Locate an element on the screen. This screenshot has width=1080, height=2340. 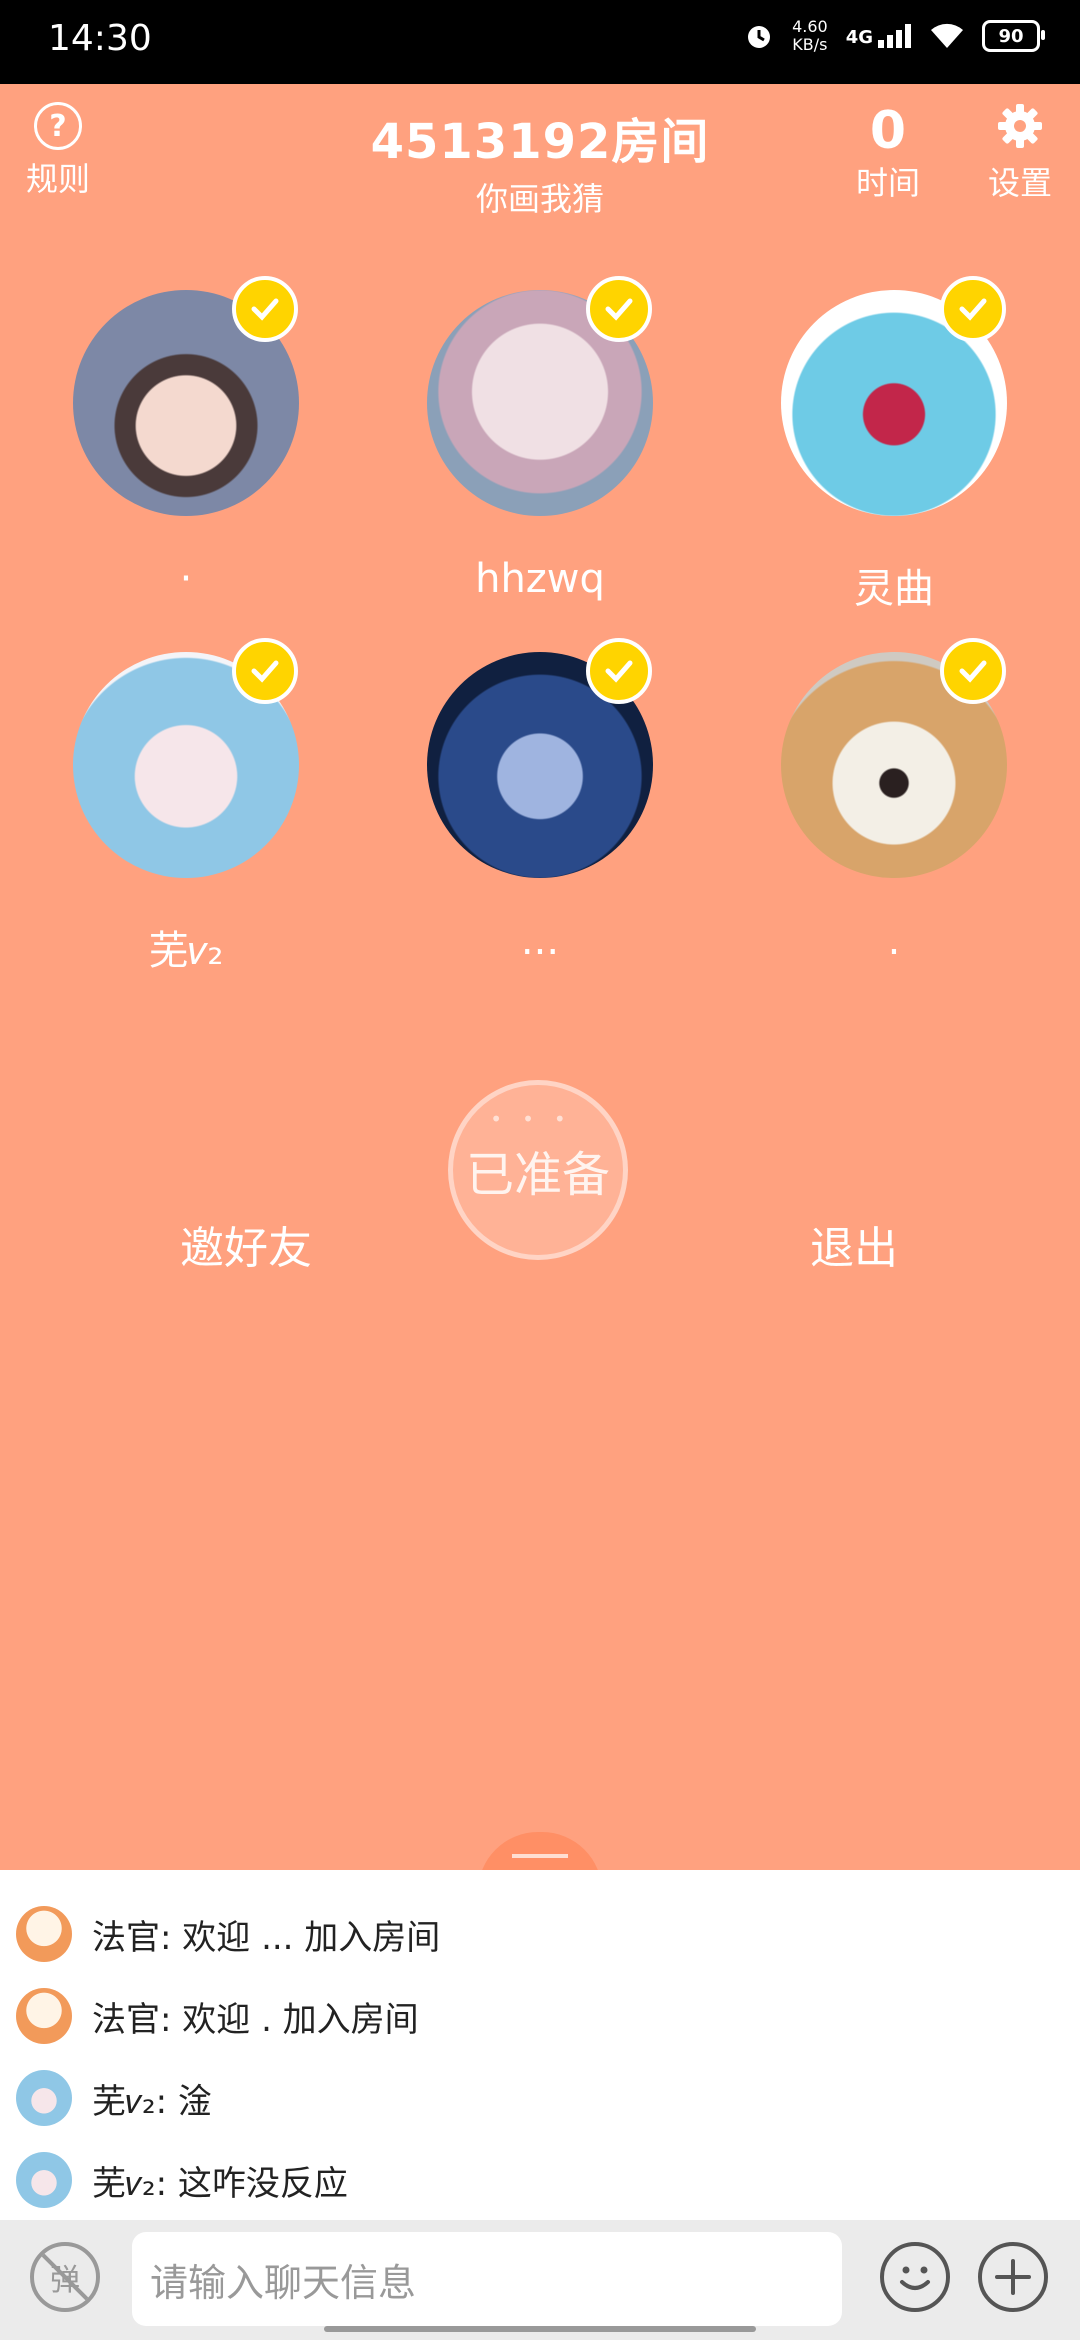
chat-input-placeholder: 请输入聊天信息 is located at coordinates (283, 2282).